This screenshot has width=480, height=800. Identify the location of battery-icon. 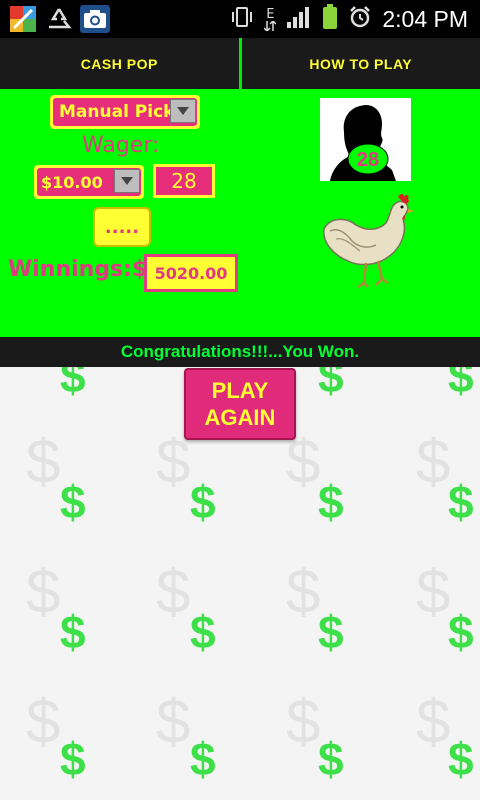
(330, 19).